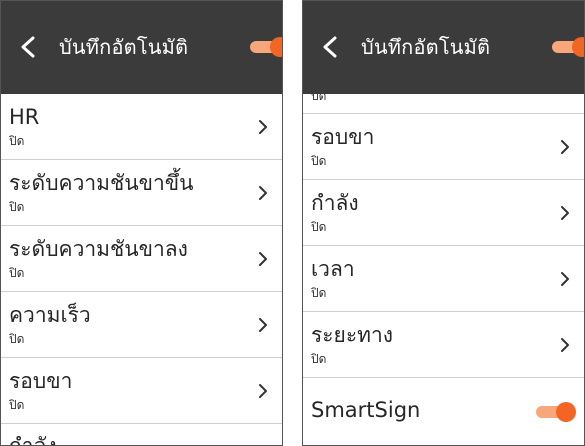 This screenshot has height=446, width=585. I want to click on smartsign-toggle, so click(556, 412).